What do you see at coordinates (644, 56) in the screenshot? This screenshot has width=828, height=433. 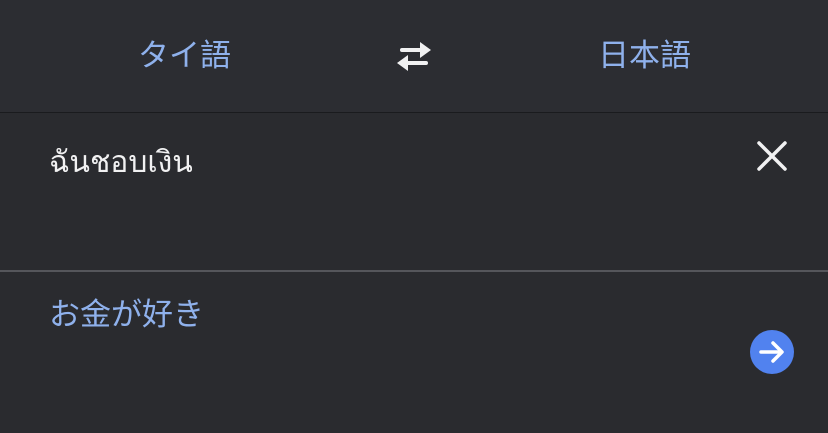 I see `target-language-button: 日本語` at bounding box center [644, 56].